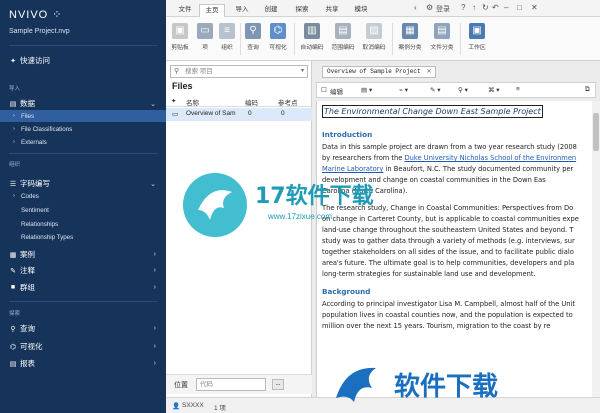  What do you see at coordinates (83, 103) in the screenshot?
I see `nav-data: ▤ 数据 ⌄` at bounding box center [83, 103].